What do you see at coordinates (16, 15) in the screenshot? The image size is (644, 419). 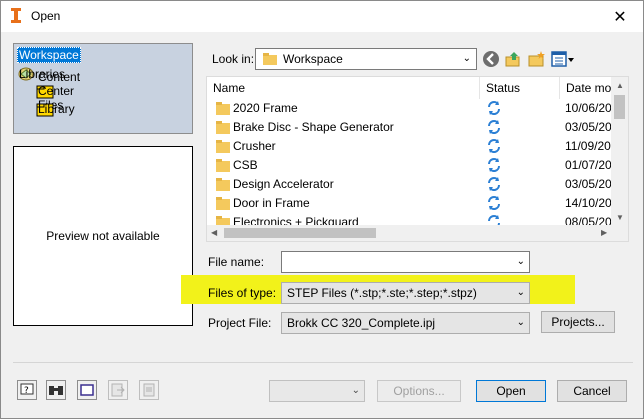 I see `inventor-app-icon` at bounding box center [16, 15].